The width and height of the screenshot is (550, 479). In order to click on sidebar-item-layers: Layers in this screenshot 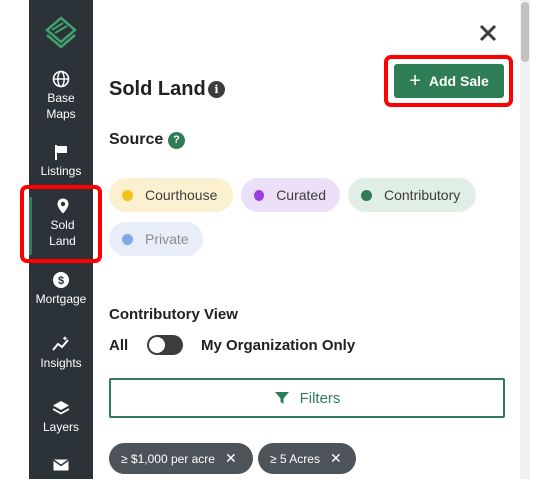, I will do `click(61, 417)`.